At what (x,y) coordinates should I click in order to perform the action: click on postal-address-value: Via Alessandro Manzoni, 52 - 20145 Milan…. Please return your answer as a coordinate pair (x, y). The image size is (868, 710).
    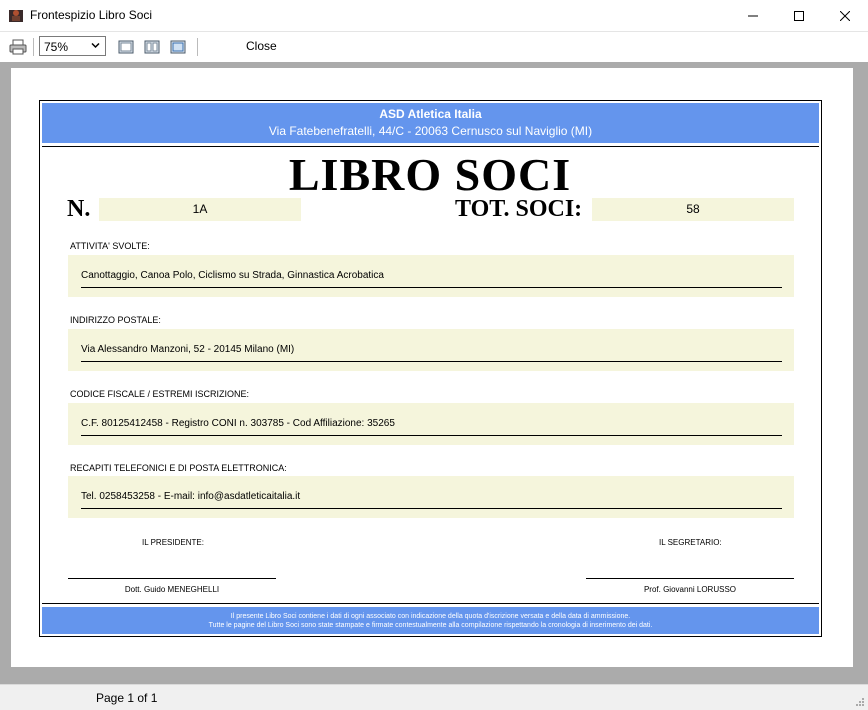
    Looking at the image, I should click on (188, 349).